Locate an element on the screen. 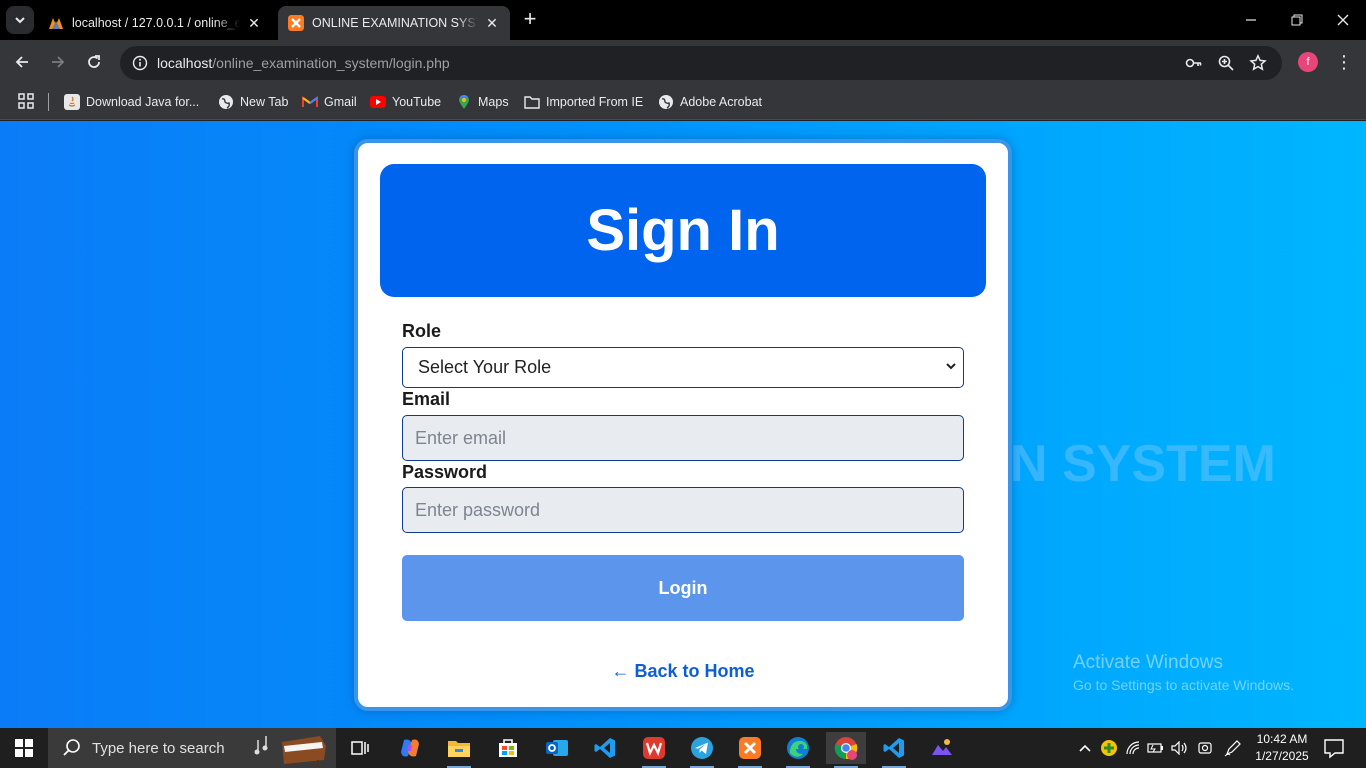  email-field is located at coordinates (683, 438).